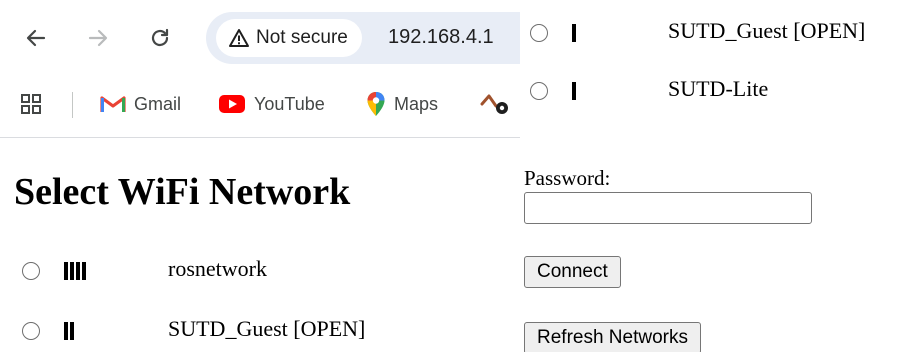 This screenshot has width=906, height=352. I want to click on apps-button, so click(31, 104).